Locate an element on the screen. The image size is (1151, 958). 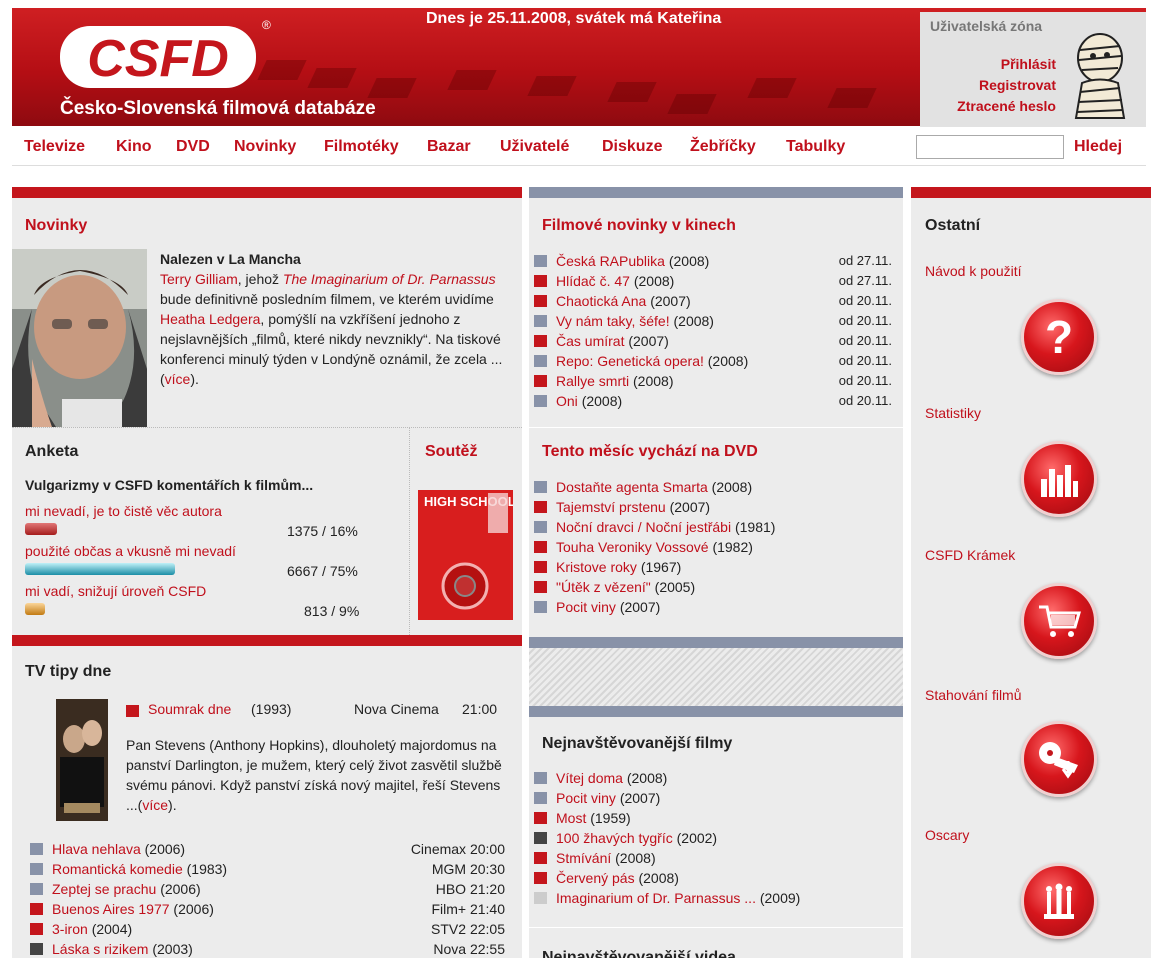
dvd-item-title: Kristove roky is located at coordinates (596, 567).